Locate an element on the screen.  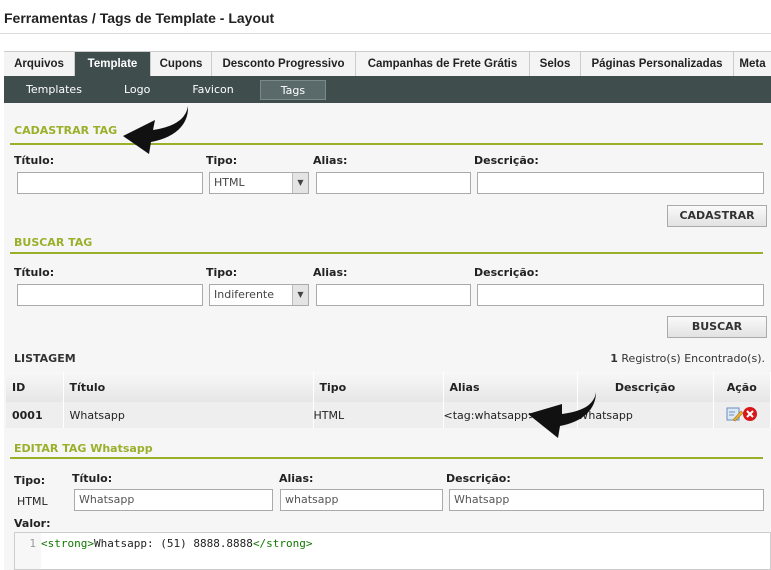
edit-icon is located at coordinates (735, 414).